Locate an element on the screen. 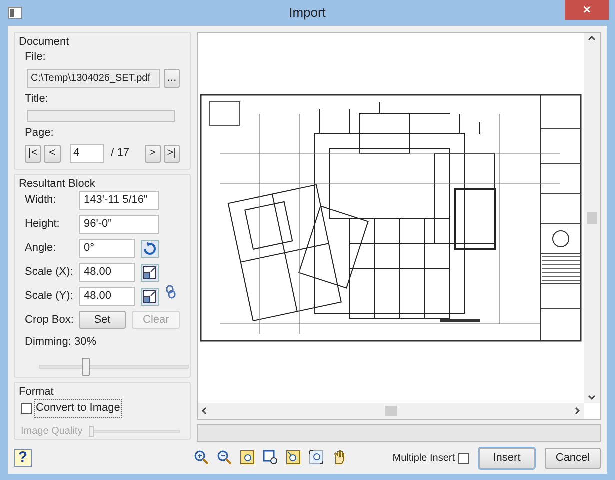 The height and width of the screenshot is (480, 615). scroll-right-icon is located at coordinates (578, 411).